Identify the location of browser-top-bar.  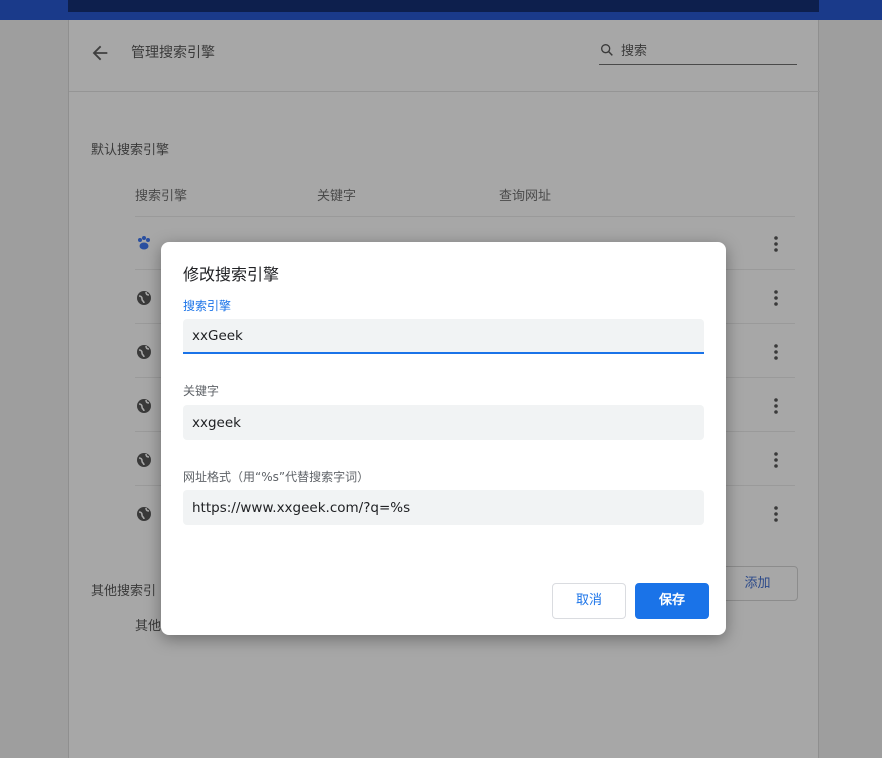
(441, 10).